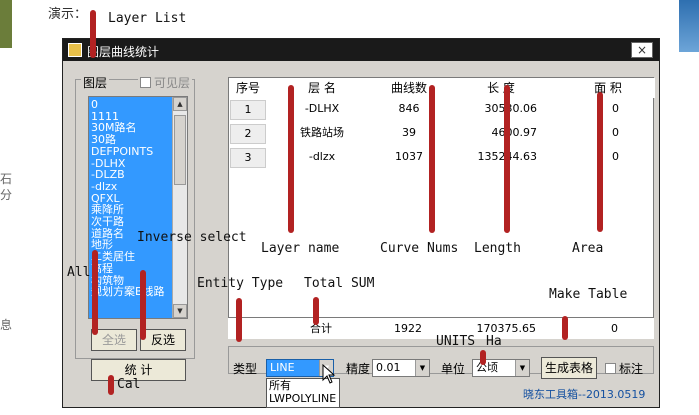  I want to click on annotation-length: Length, so click(497, 248).